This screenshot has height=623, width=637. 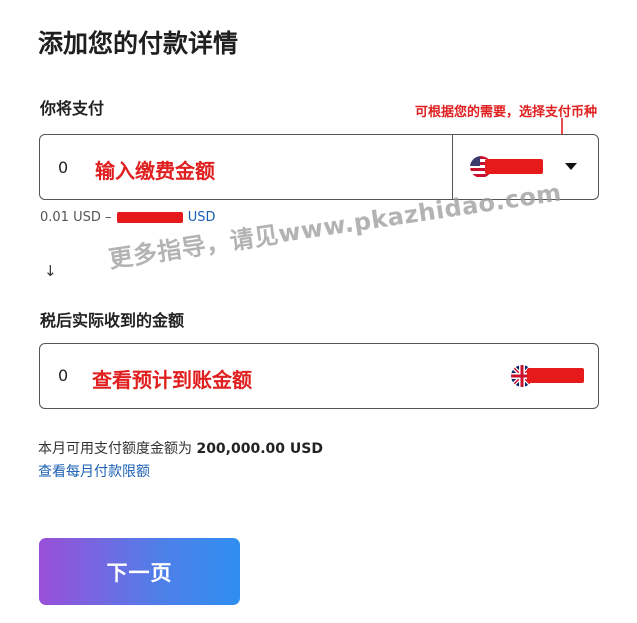 I want to click on down-arrow-icon: ↓, so click(x=50, y=271).